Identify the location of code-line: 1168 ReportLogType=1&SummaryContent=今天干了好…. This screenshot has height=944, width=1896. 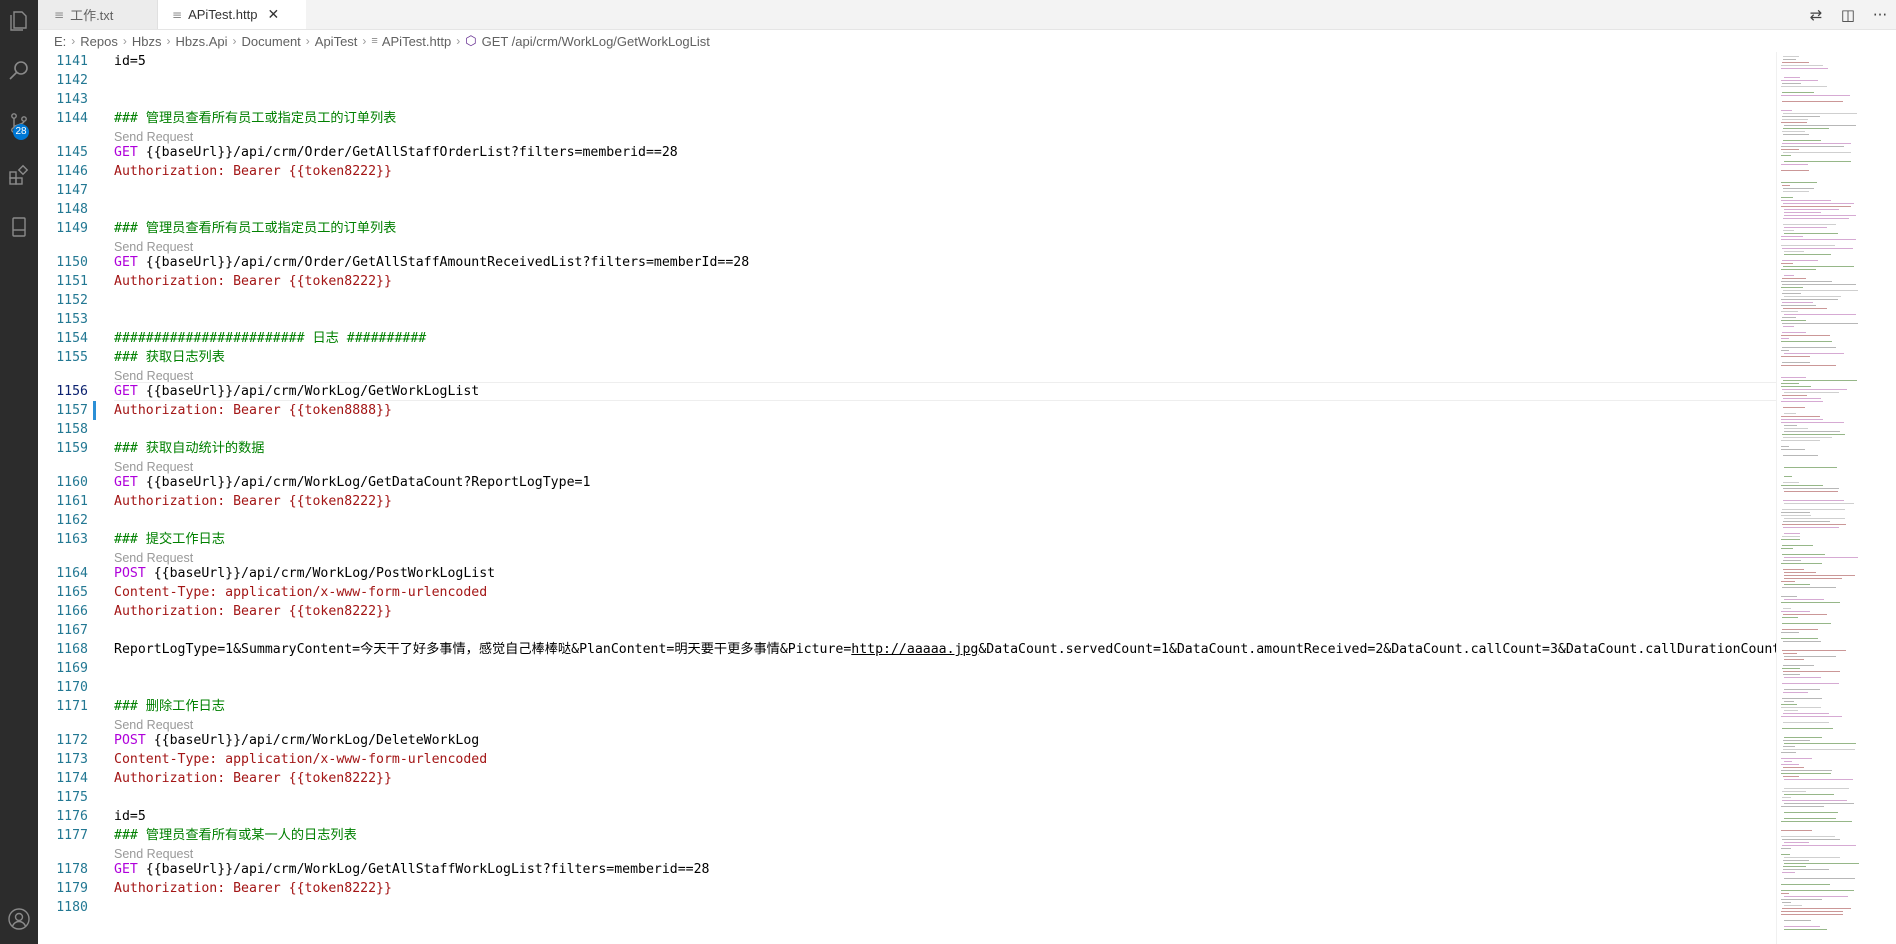
(907, 649).